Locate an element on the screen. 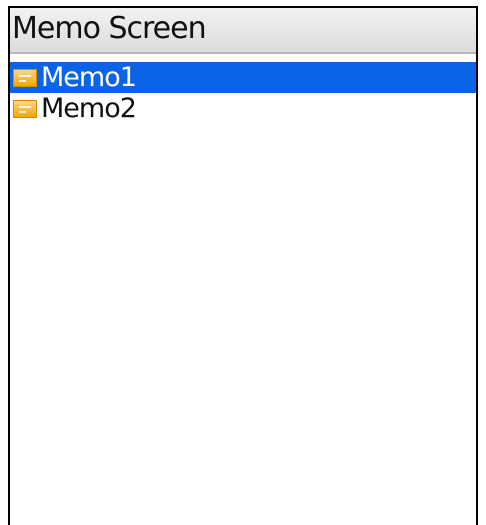 The image size is (486, 525). memo-list: Memo1 Memo2 is located at coordinates (243, 93).